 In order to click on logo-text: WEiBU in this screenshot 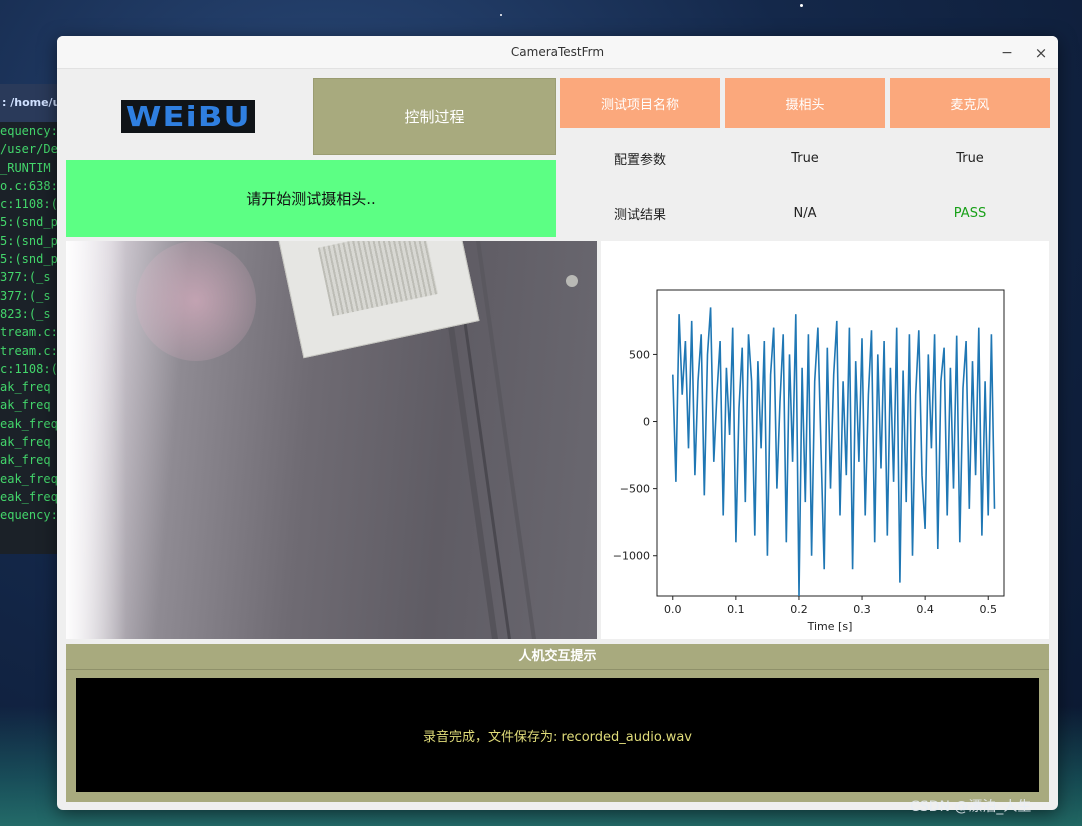, I will do `click(188, 116)`.